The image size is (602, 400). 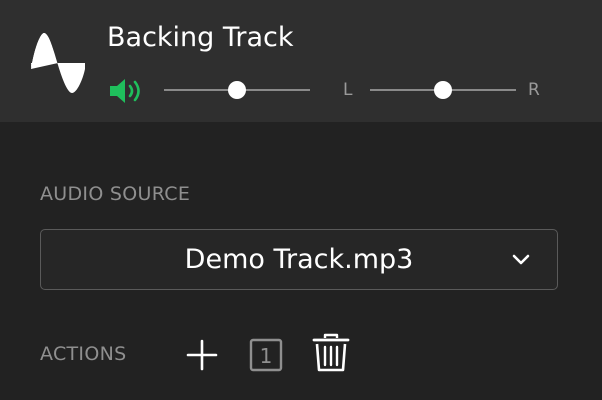 I want to click on pan-slider, so click(x=443, y=90).